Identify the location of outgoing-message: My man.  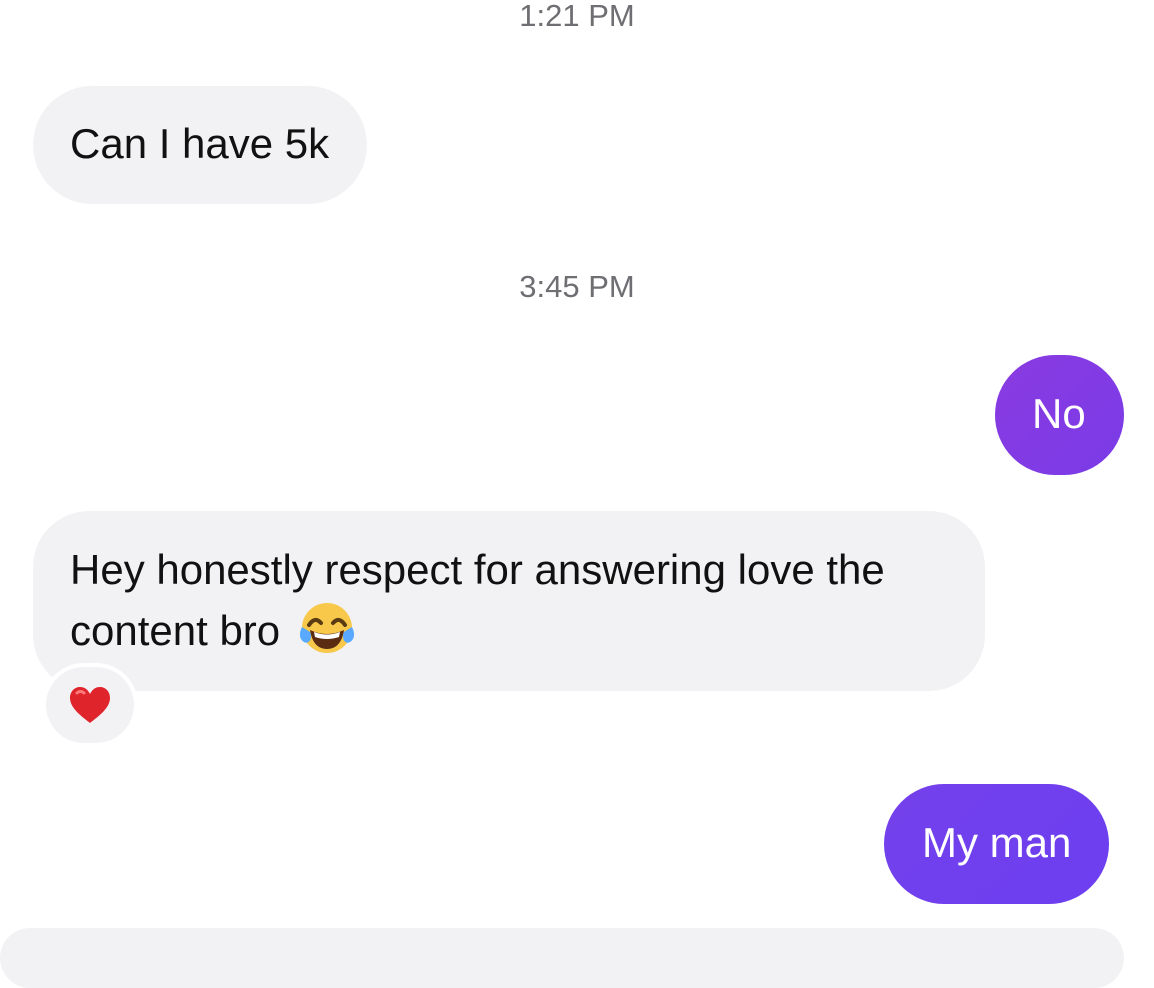
(997, 844).